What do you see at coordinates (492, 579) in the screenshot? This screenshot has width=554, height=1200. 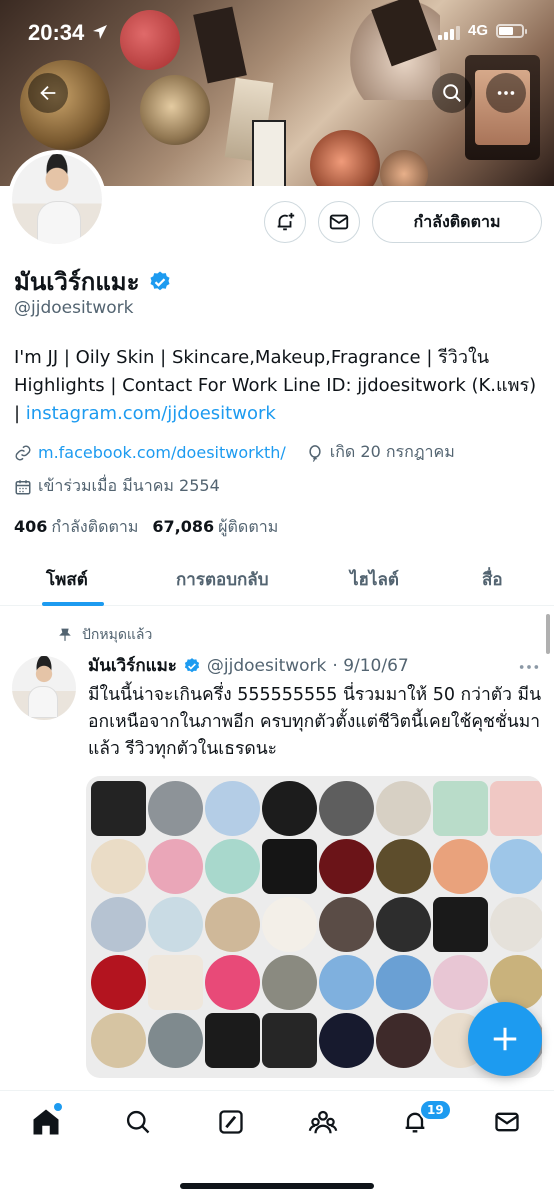 I see `tab-media: สื่อ` at bounding box center [492, 579].